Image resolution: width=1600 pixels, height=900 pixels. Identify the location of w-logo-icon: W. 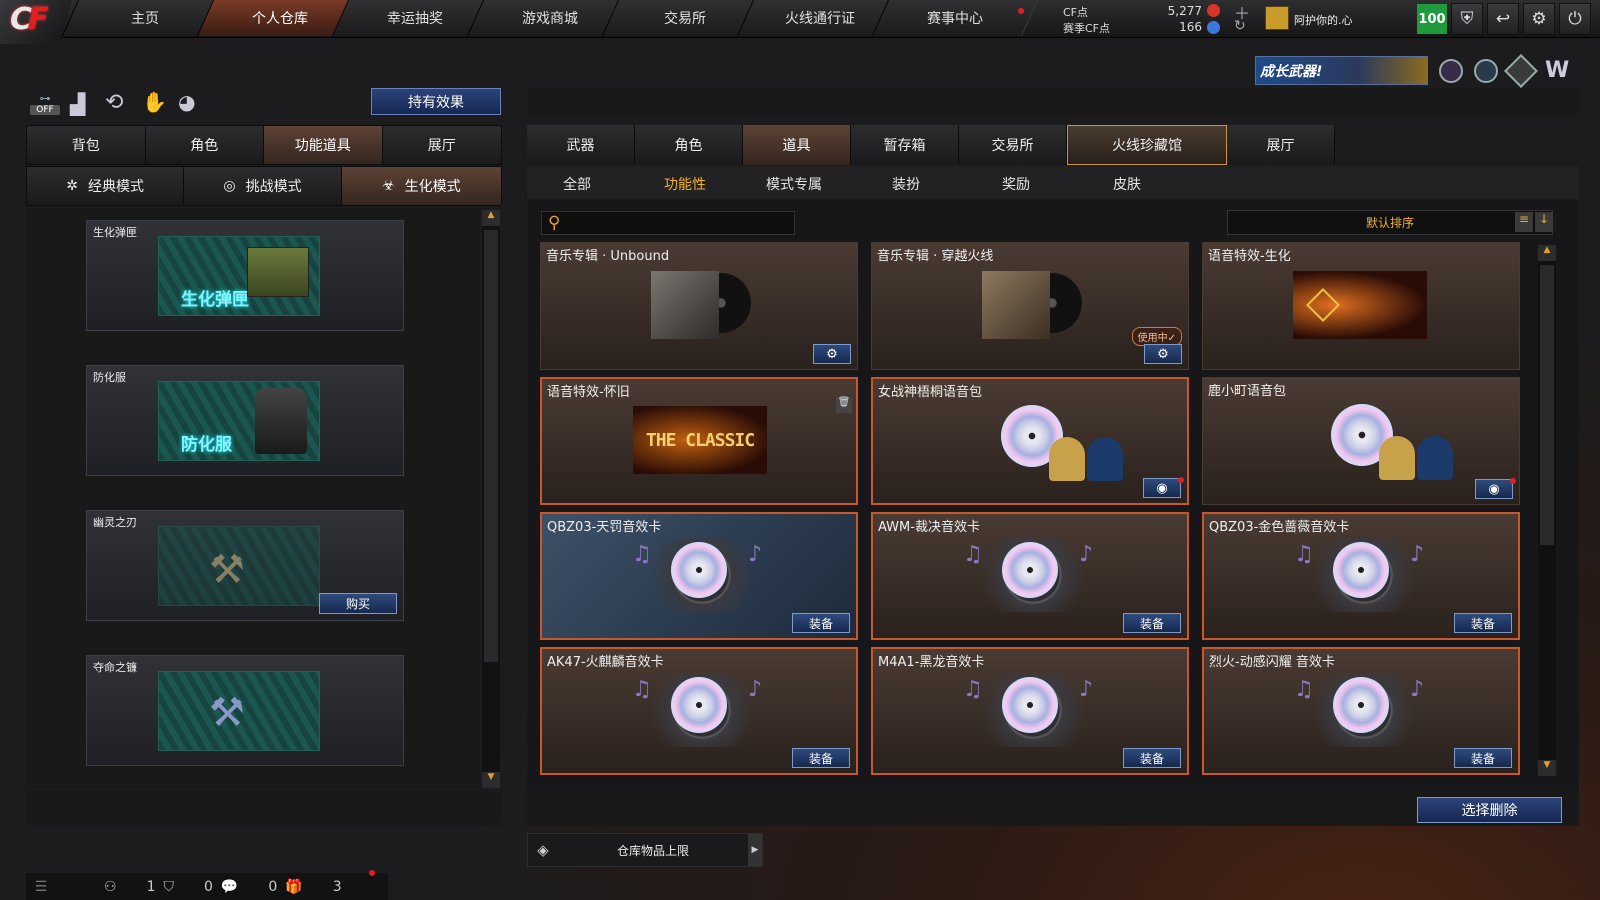
(1557, 70).